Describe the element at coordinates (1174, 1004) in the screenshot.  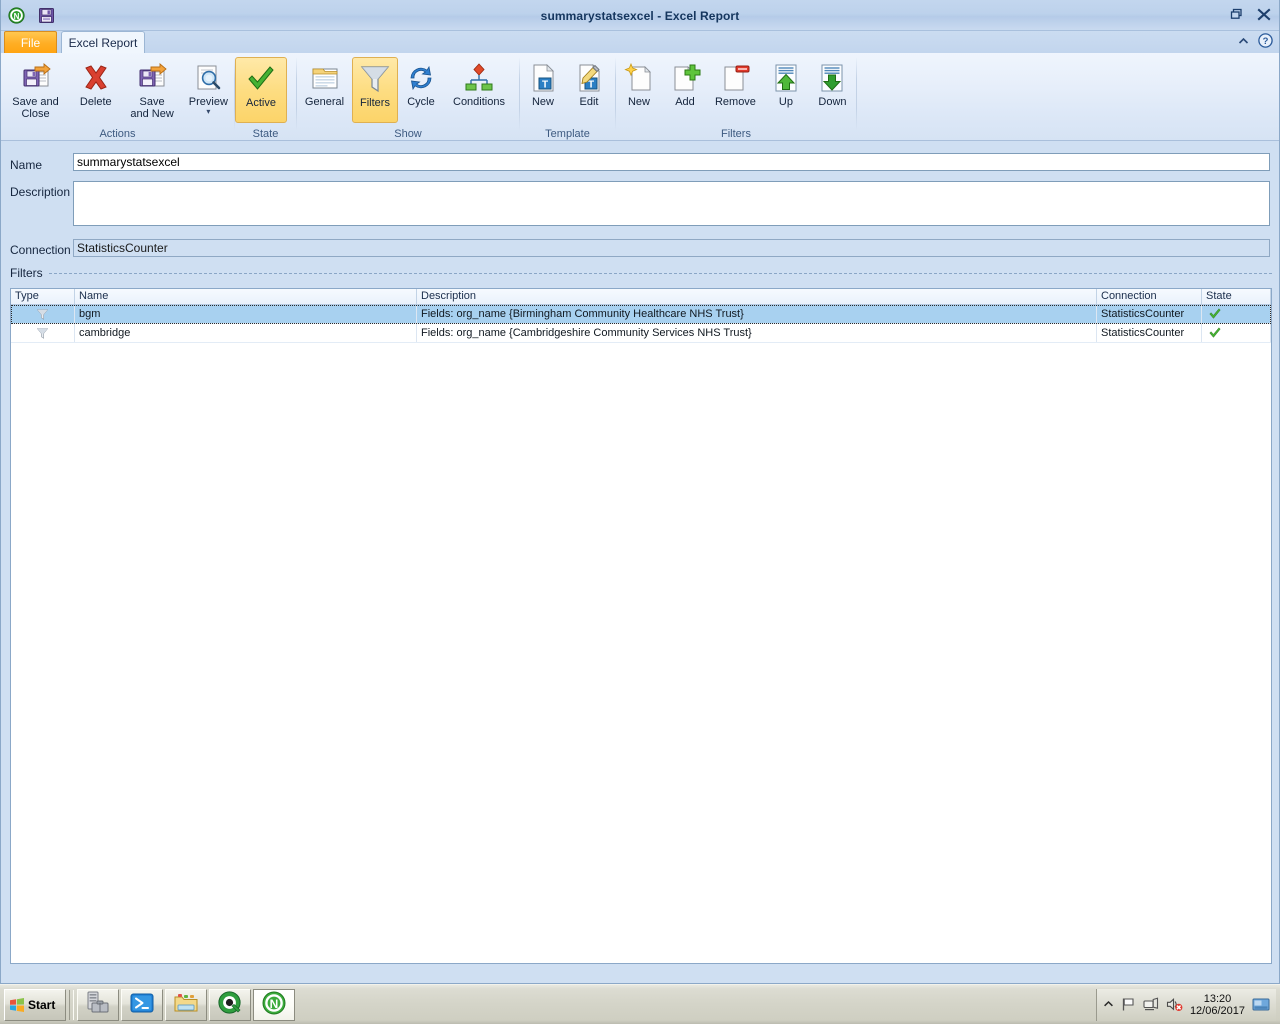
I see `volume-muted-icon` at that location.